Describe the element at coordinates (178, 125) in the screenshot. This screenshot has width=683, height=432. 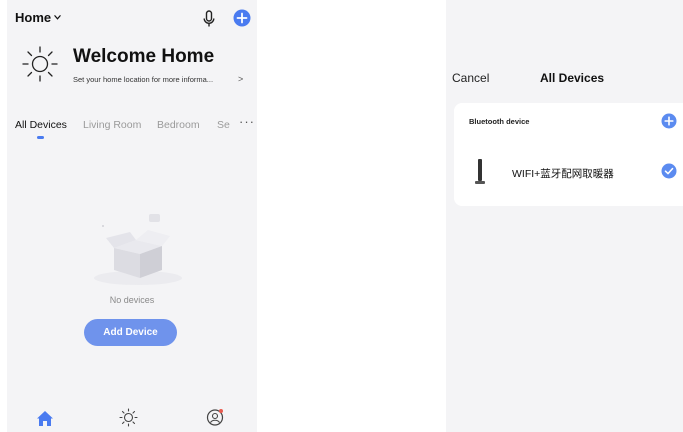
I see `tab-bedroom: Bedroom` at that location.